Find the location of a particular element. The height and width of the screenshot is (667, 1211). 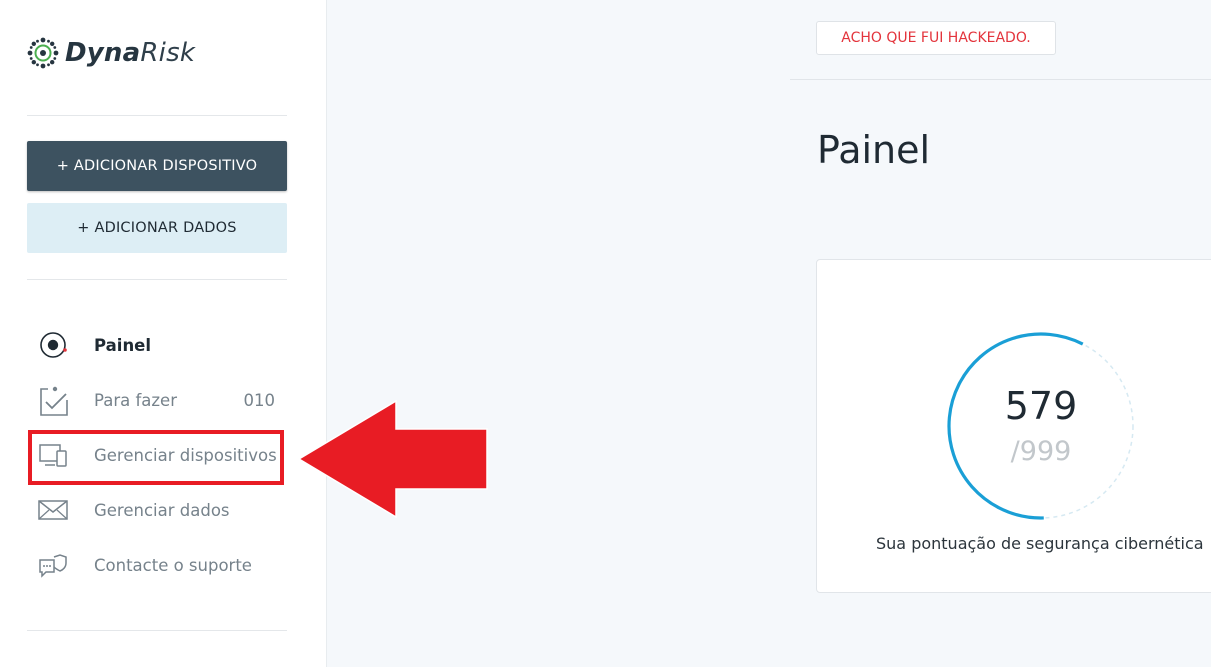

sidebar-item-contacte-o-suporte: Contacte o suporte is located at coordinates (157, 565).